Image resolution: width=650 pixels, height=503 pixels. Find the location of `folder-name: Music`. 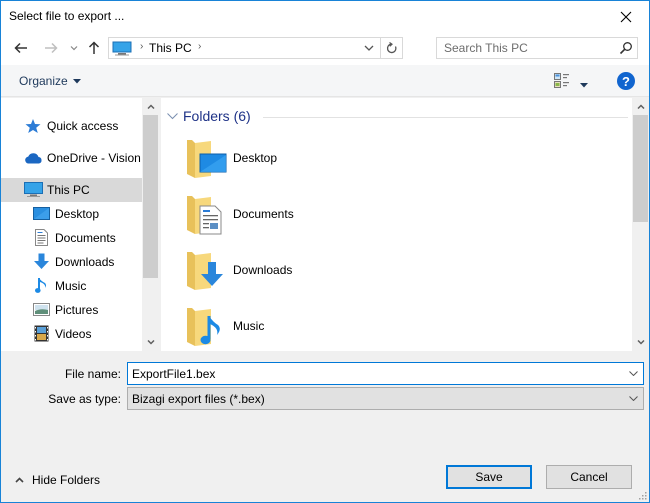

folder-name: Music is located at coordinates (249, 326).